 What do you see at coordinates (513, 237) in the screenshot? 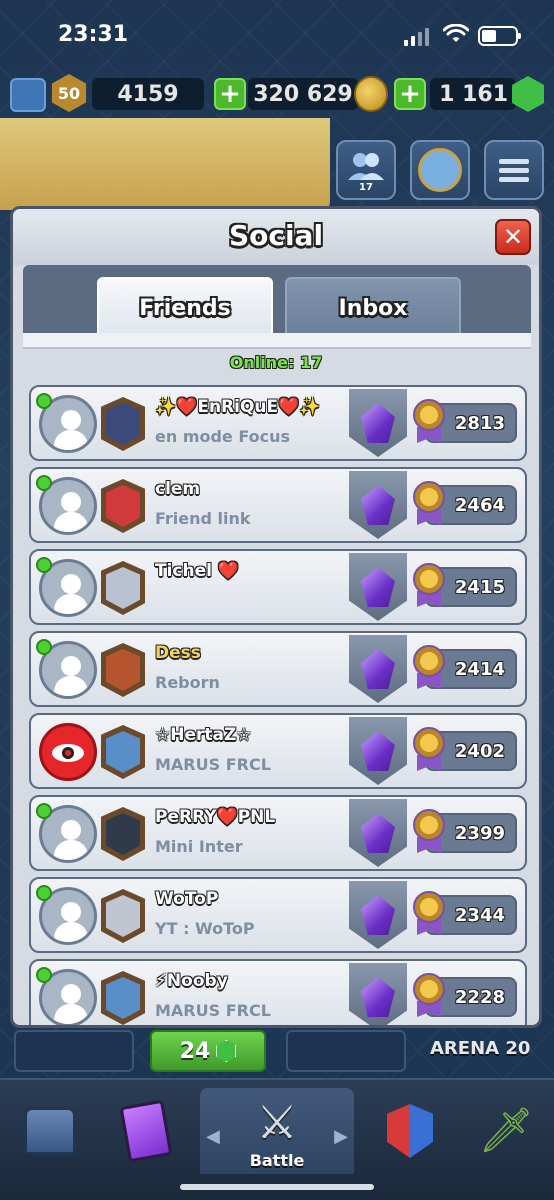
I see `close-button: ✕` at bounding box center [513, 237].